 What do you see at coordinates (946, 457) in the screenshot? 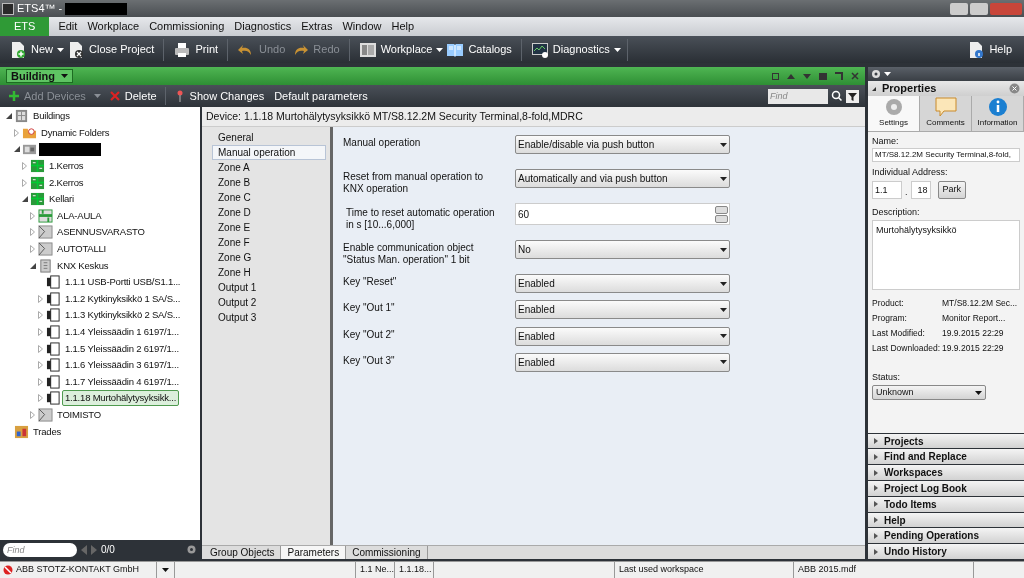
I see `collapsed-panel-header: Find and Replace` at bounding box center [946, 457].